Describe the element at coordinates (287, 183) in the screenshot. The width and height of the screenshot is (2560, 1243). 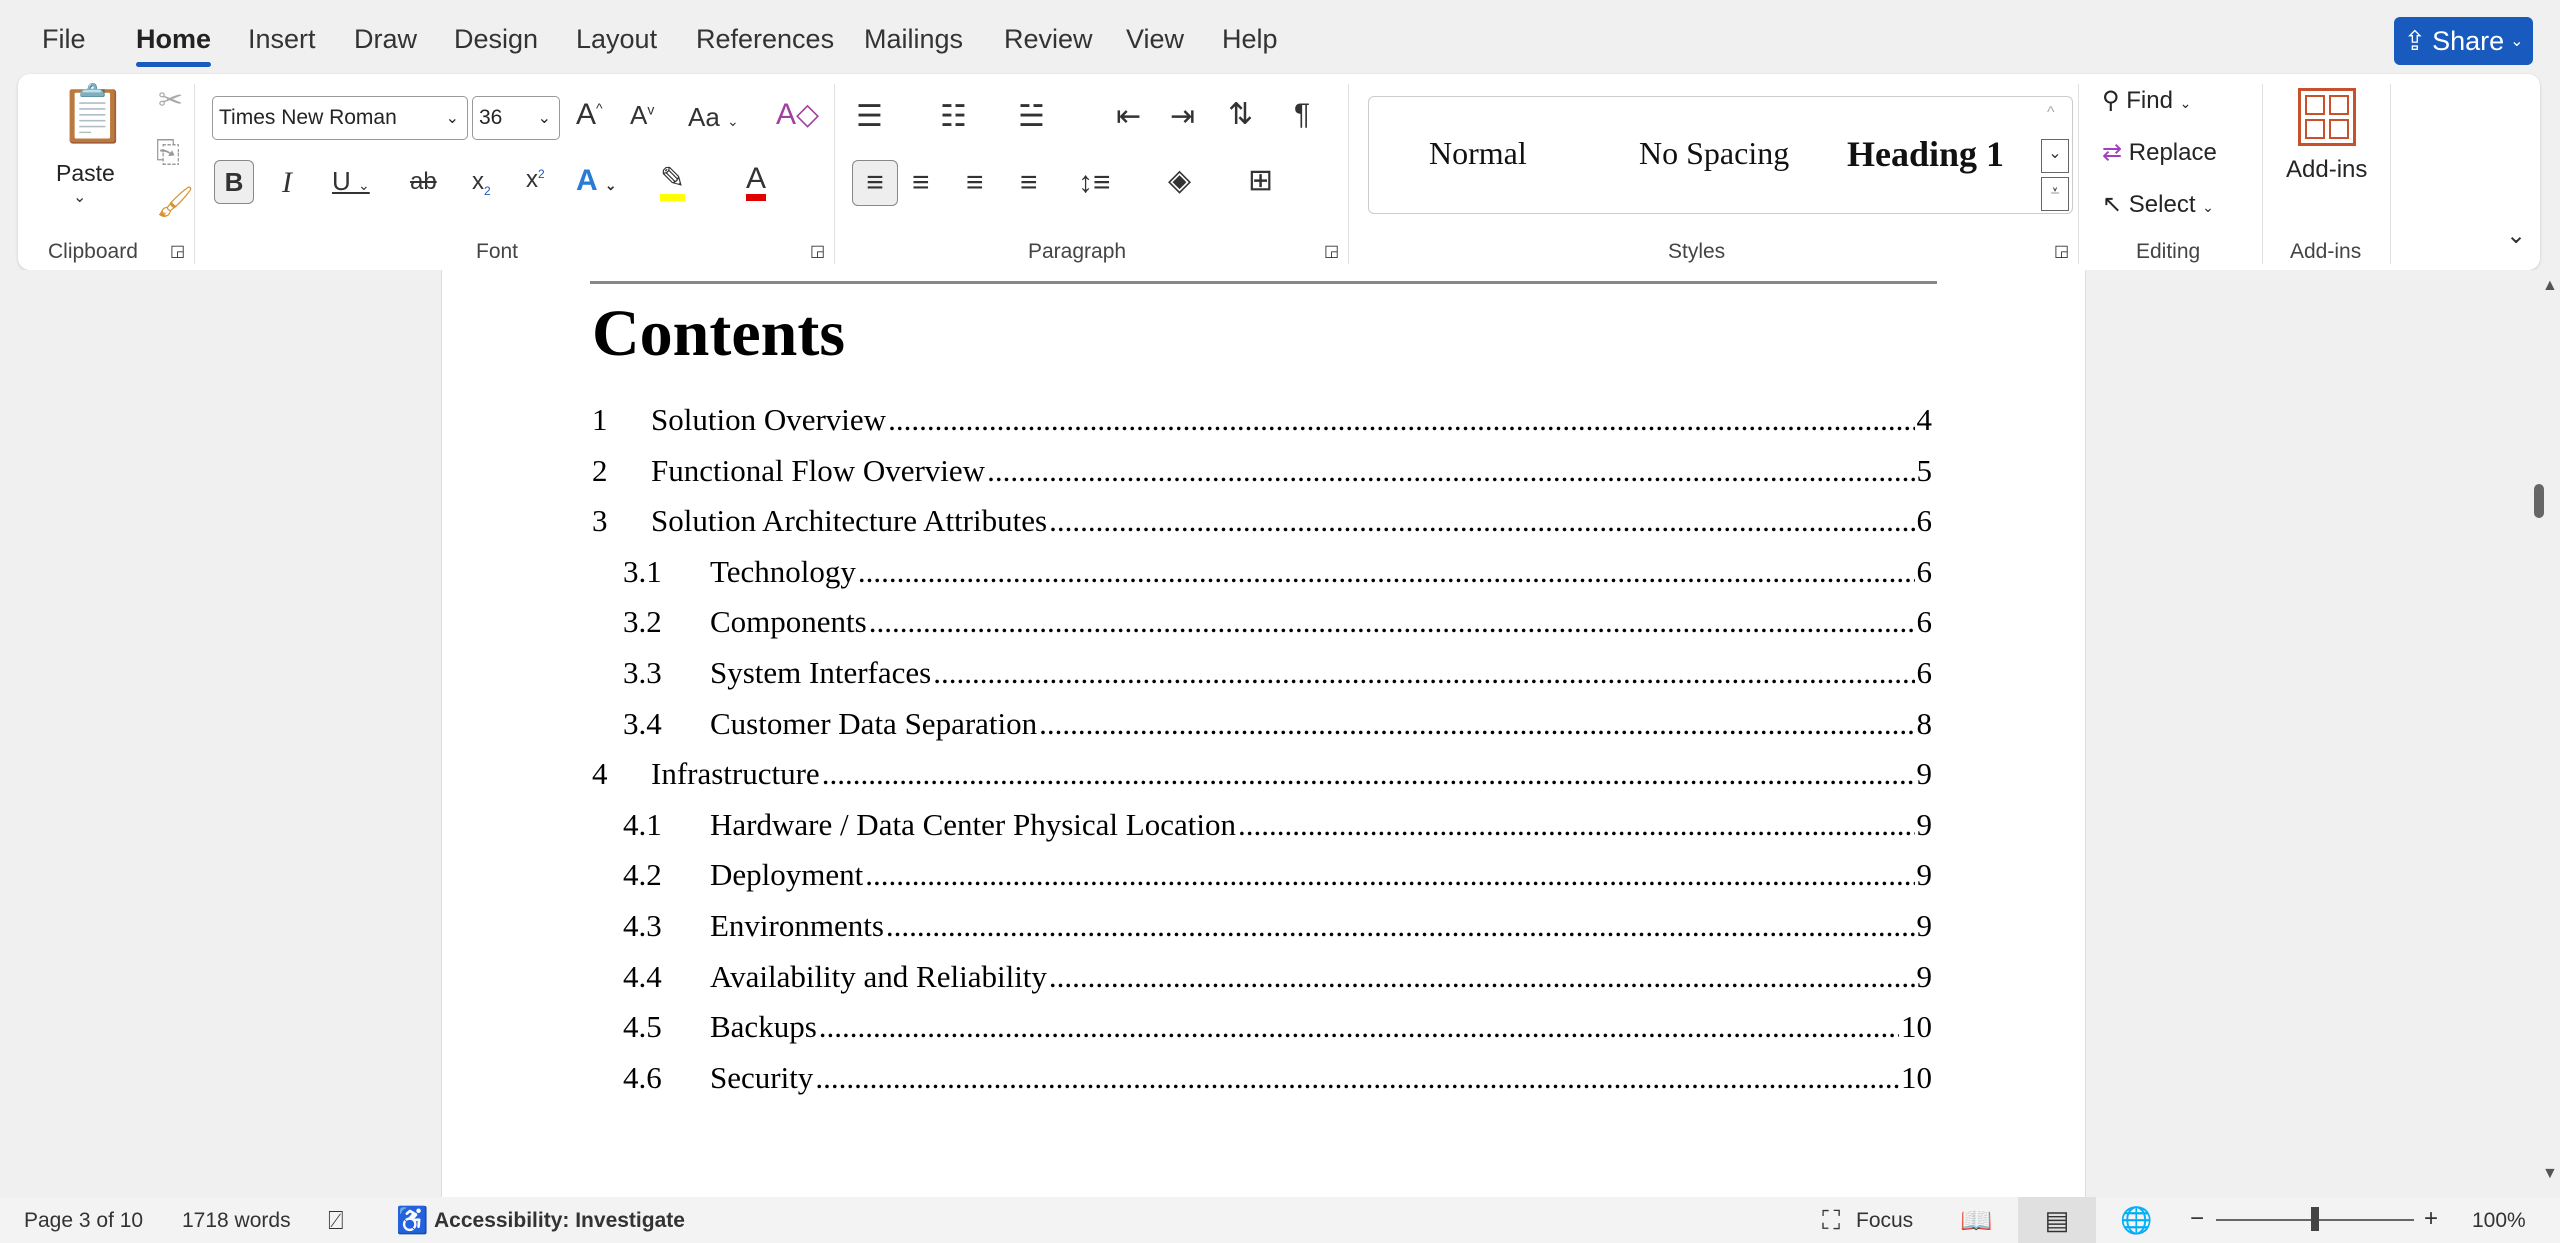
I see `italic-button: I` at that location.